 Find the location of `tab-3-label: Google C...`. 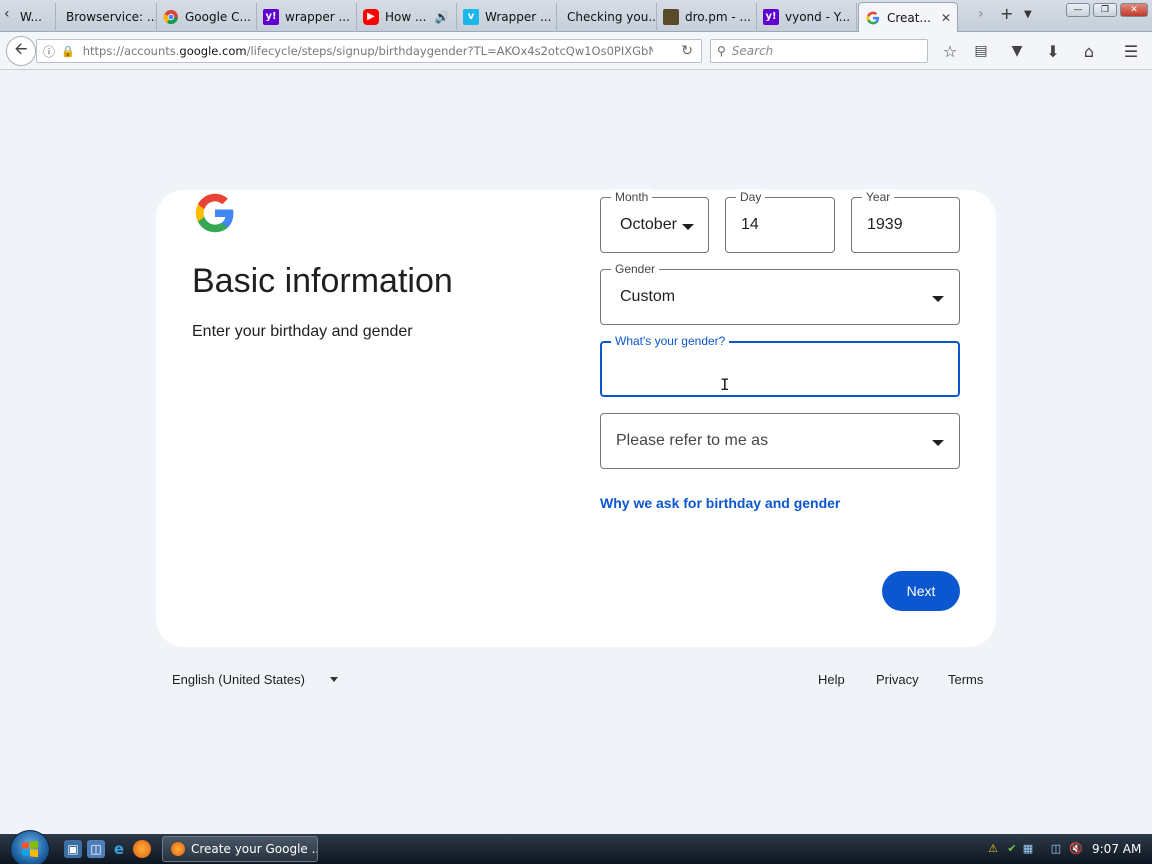

tab-3-label: Google C... is located at coordinates (218, 16).